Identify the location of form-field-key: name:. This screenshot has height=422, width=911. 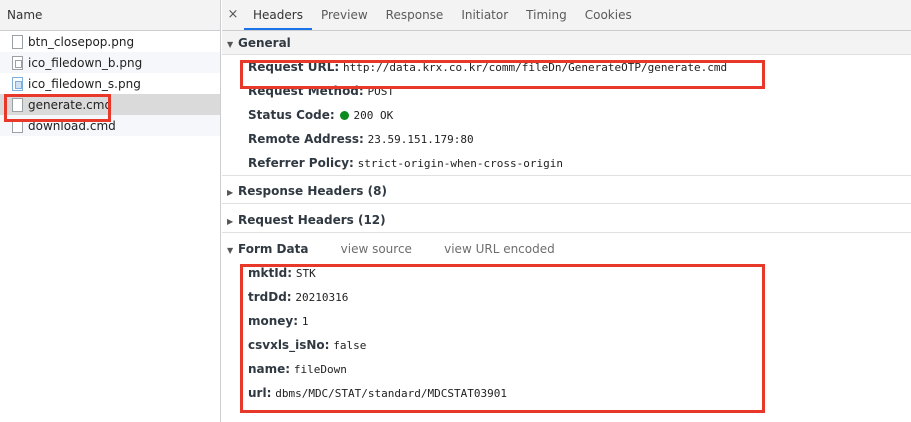
(269, 369).